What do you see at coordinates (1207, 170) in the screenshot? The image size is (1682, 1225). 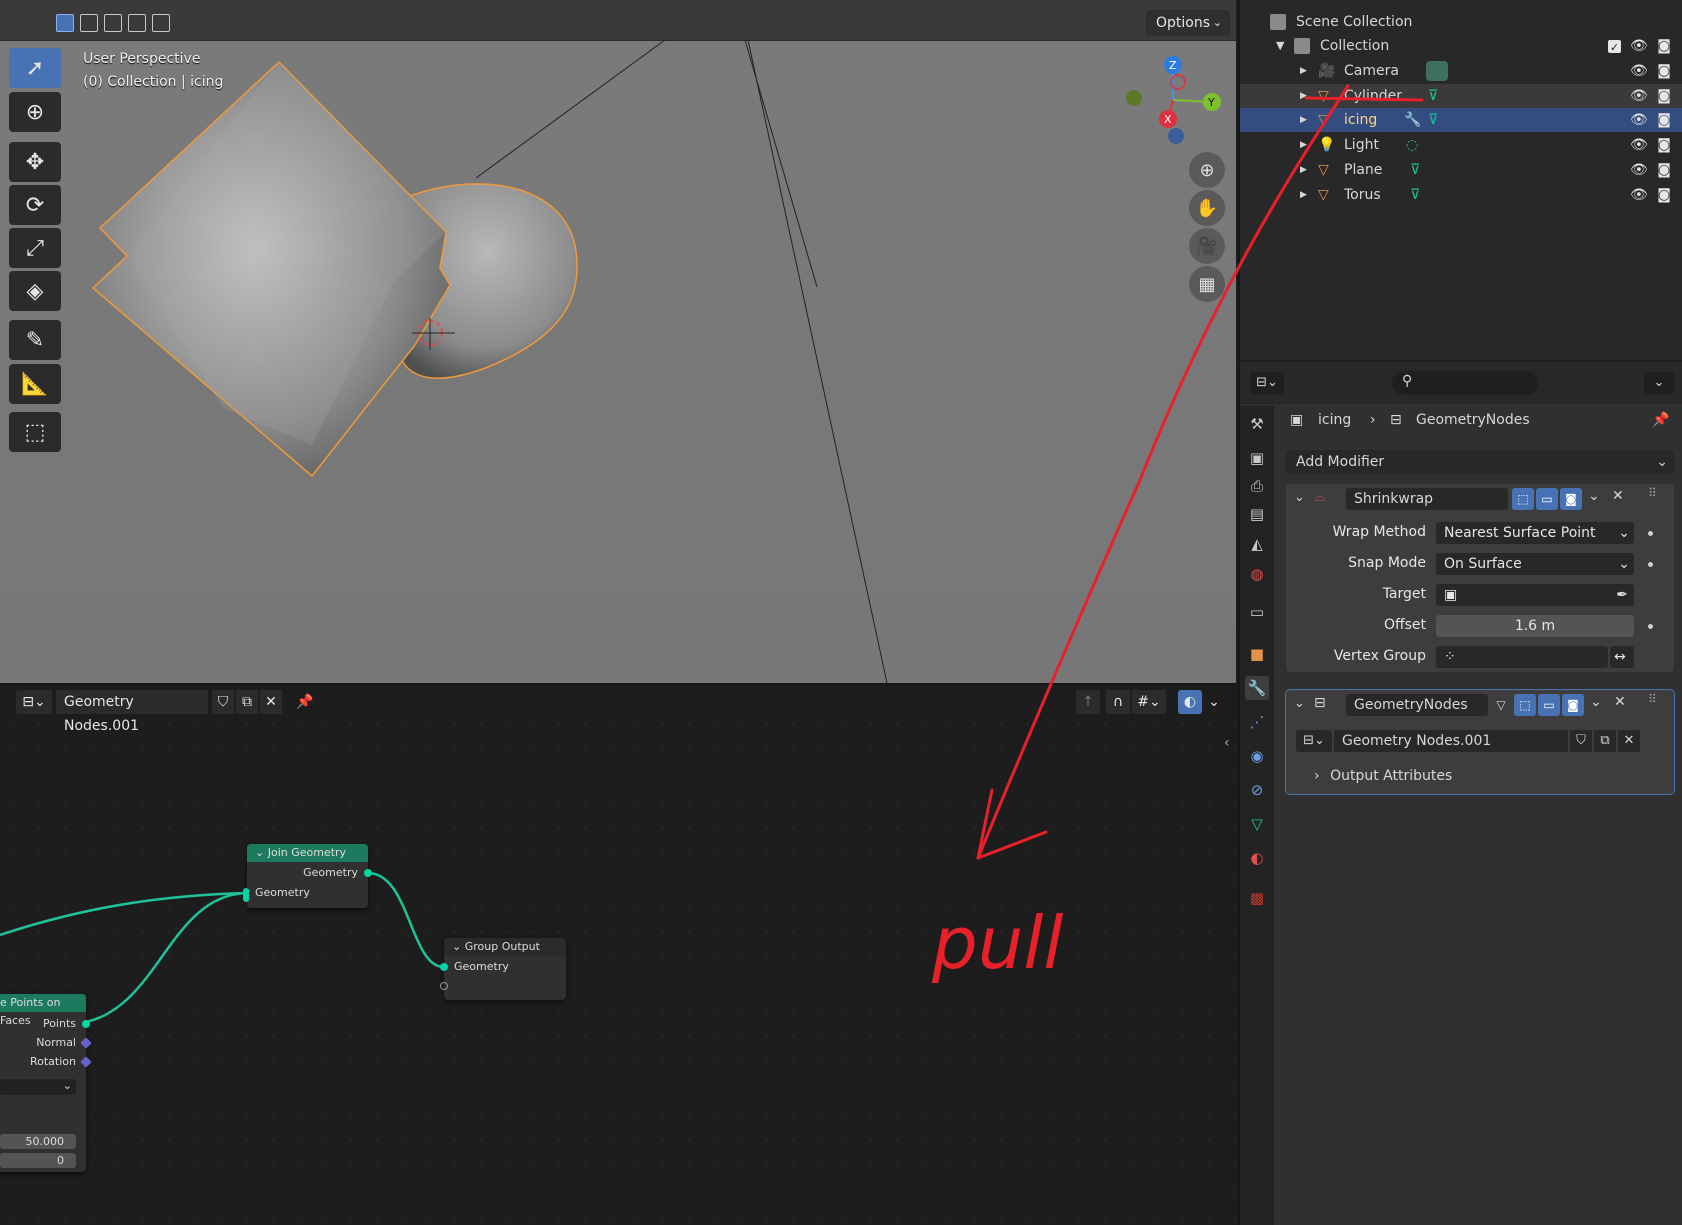 I see `zoom-button: ⊕` at bounding box center [1207, 170].